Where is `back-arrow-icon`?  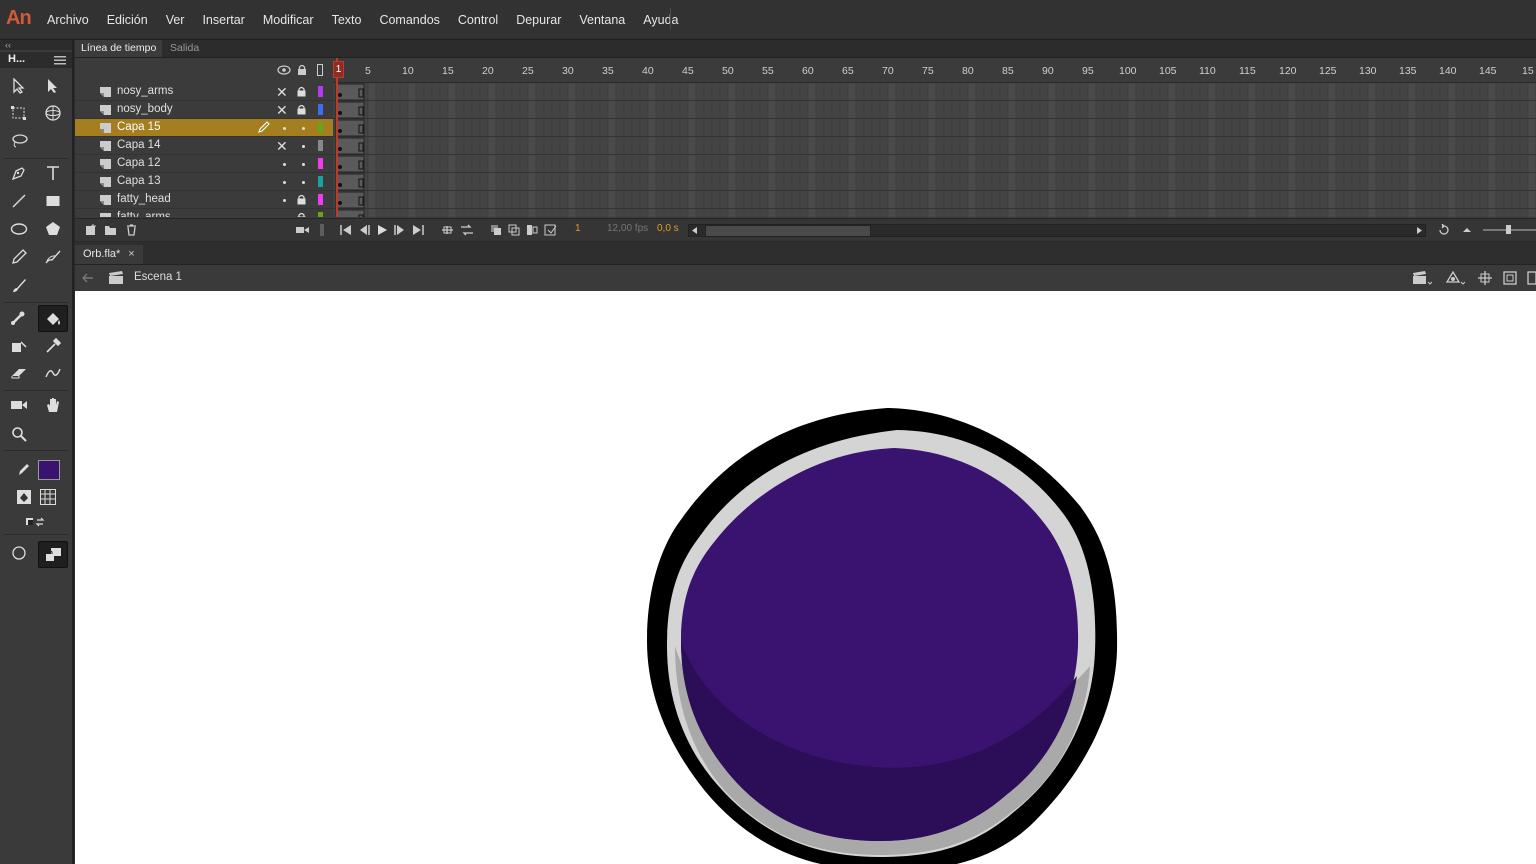 back-arrow-icon is located at coordinates (88, 278).